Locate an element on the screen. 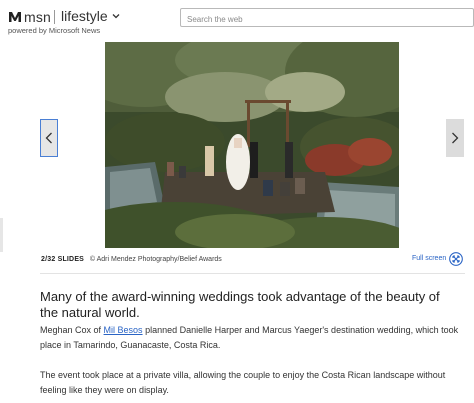  page-edge is located at coordinates (1, 235).